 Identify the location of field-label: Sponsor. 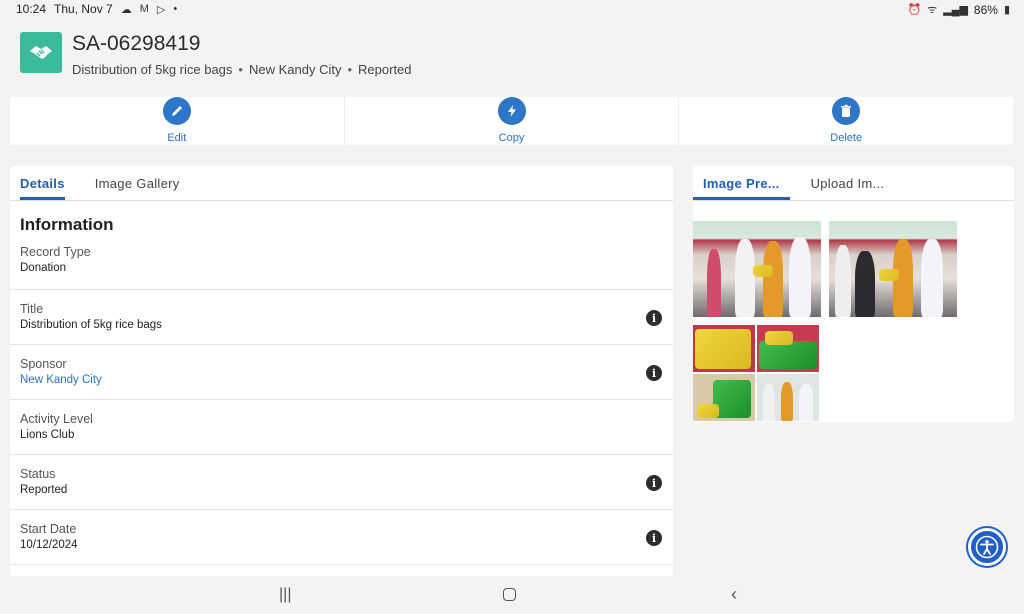
(43, 364).